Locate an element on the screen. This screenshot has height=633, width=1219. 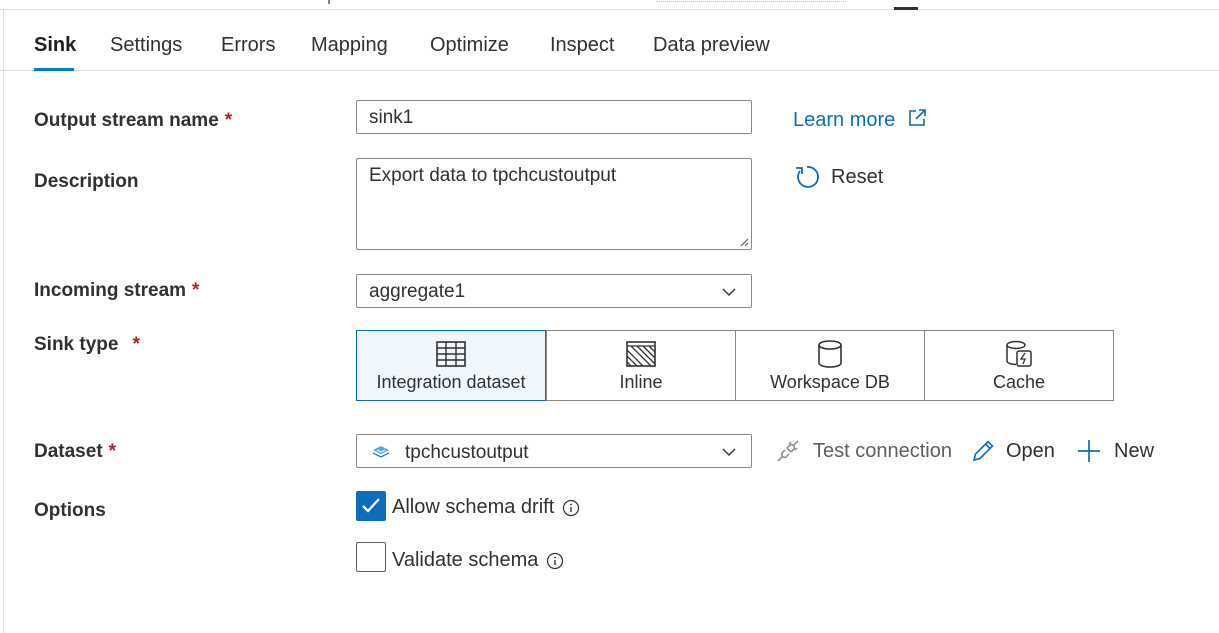
sink-type-label-workspace-db: Workspace DB is located at coordinates (830, 382).